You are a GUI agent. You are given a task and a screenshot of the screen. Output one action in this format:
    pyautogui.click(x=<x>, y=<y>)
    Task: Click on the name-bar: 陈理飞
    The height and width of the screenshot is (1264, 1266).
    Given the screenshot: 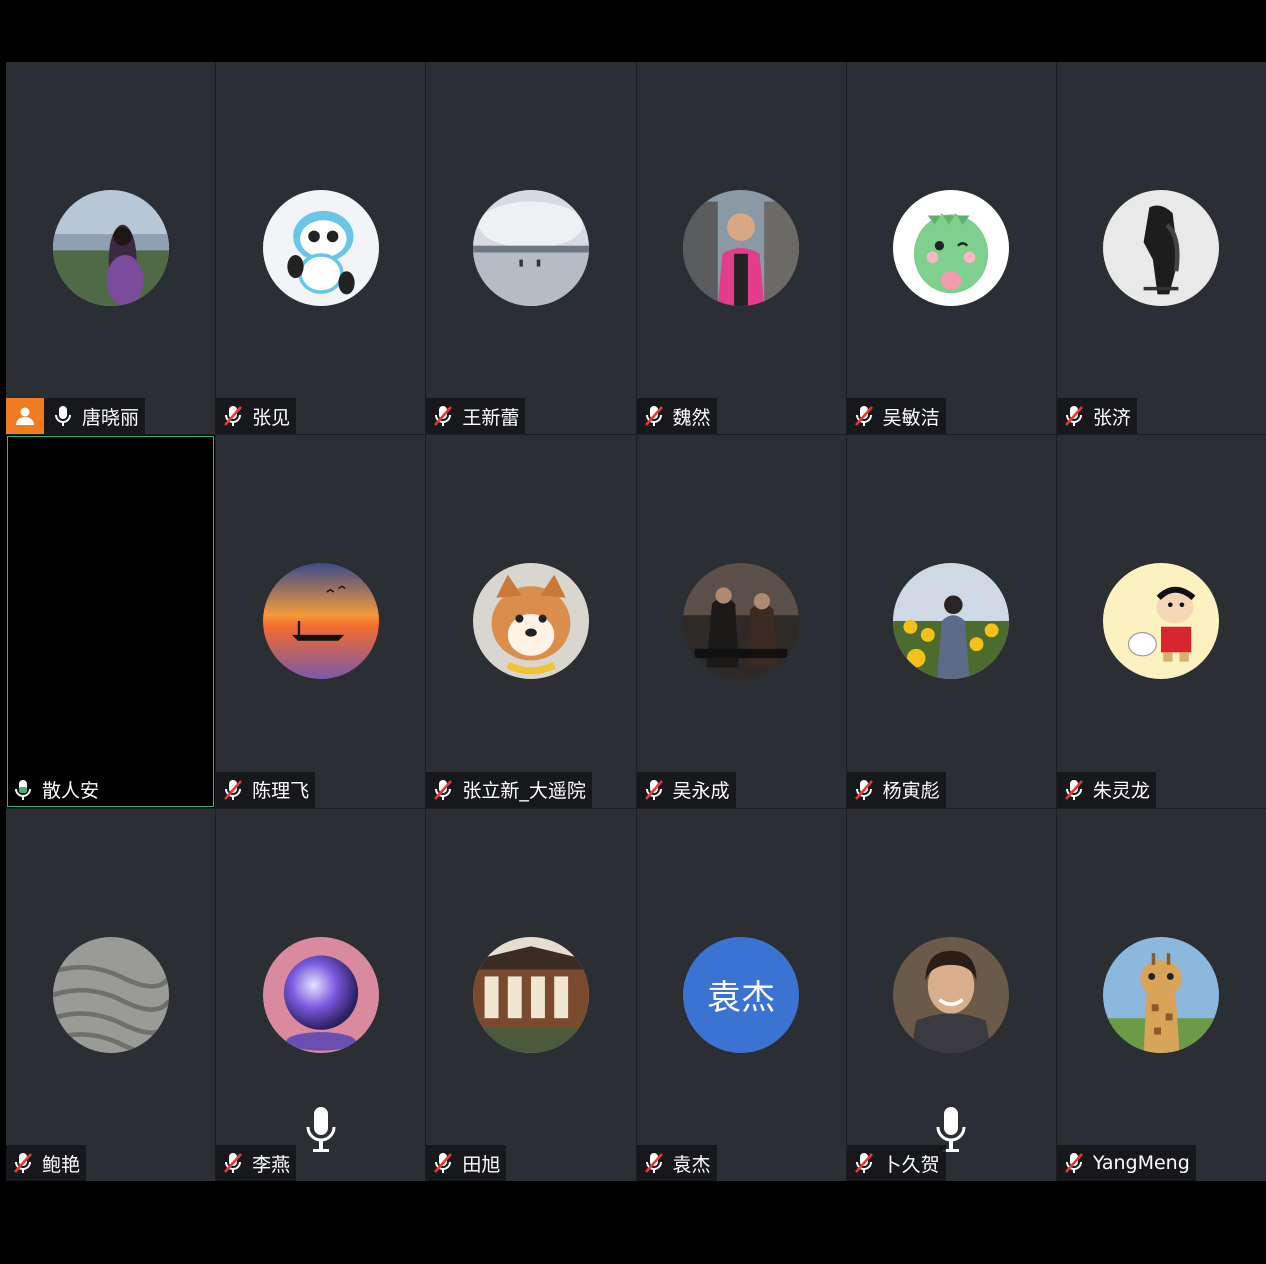 What is the action you would take?
    pyautogui.click(x=266, y=789)
    